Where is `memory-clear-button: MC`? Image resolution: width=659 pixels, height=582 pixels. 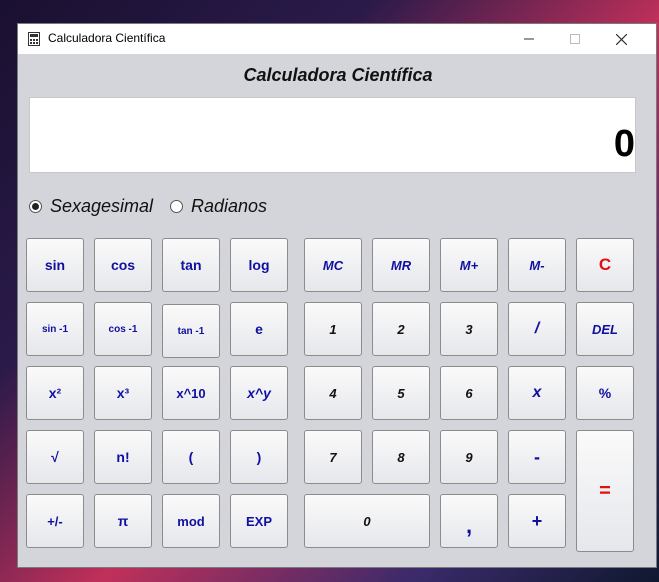 memory-clear-button: MC is located at coordinates (333, 265).